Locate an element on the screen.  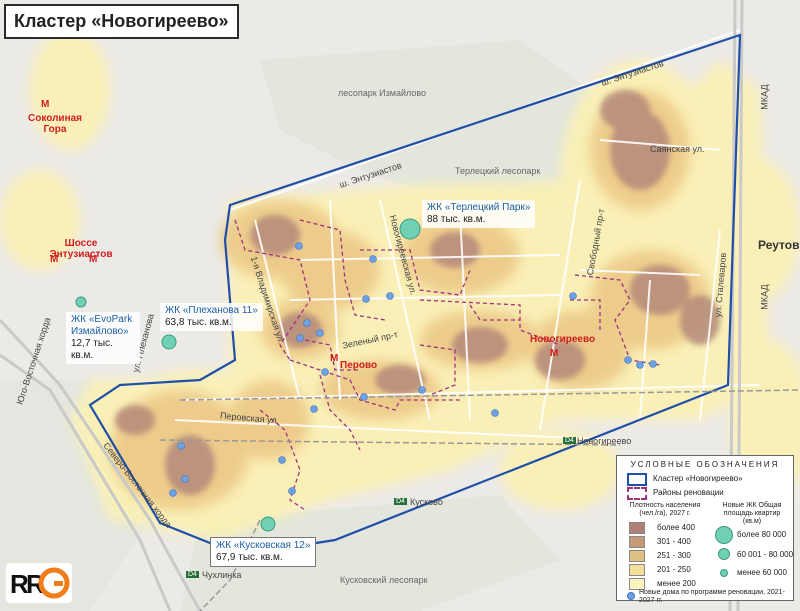
legend-cluster-swatch is located at coordinates (637, 479).